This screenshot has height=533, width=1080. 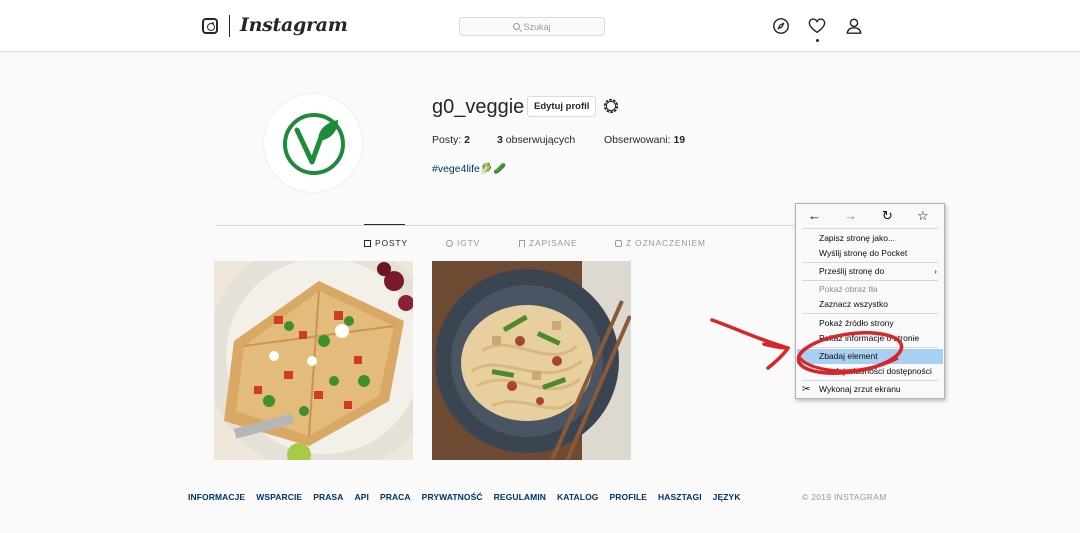 What do you see at coordinates (854, 26) in the screenshot?
I see `user-icon` at bounding box center [854, 26].